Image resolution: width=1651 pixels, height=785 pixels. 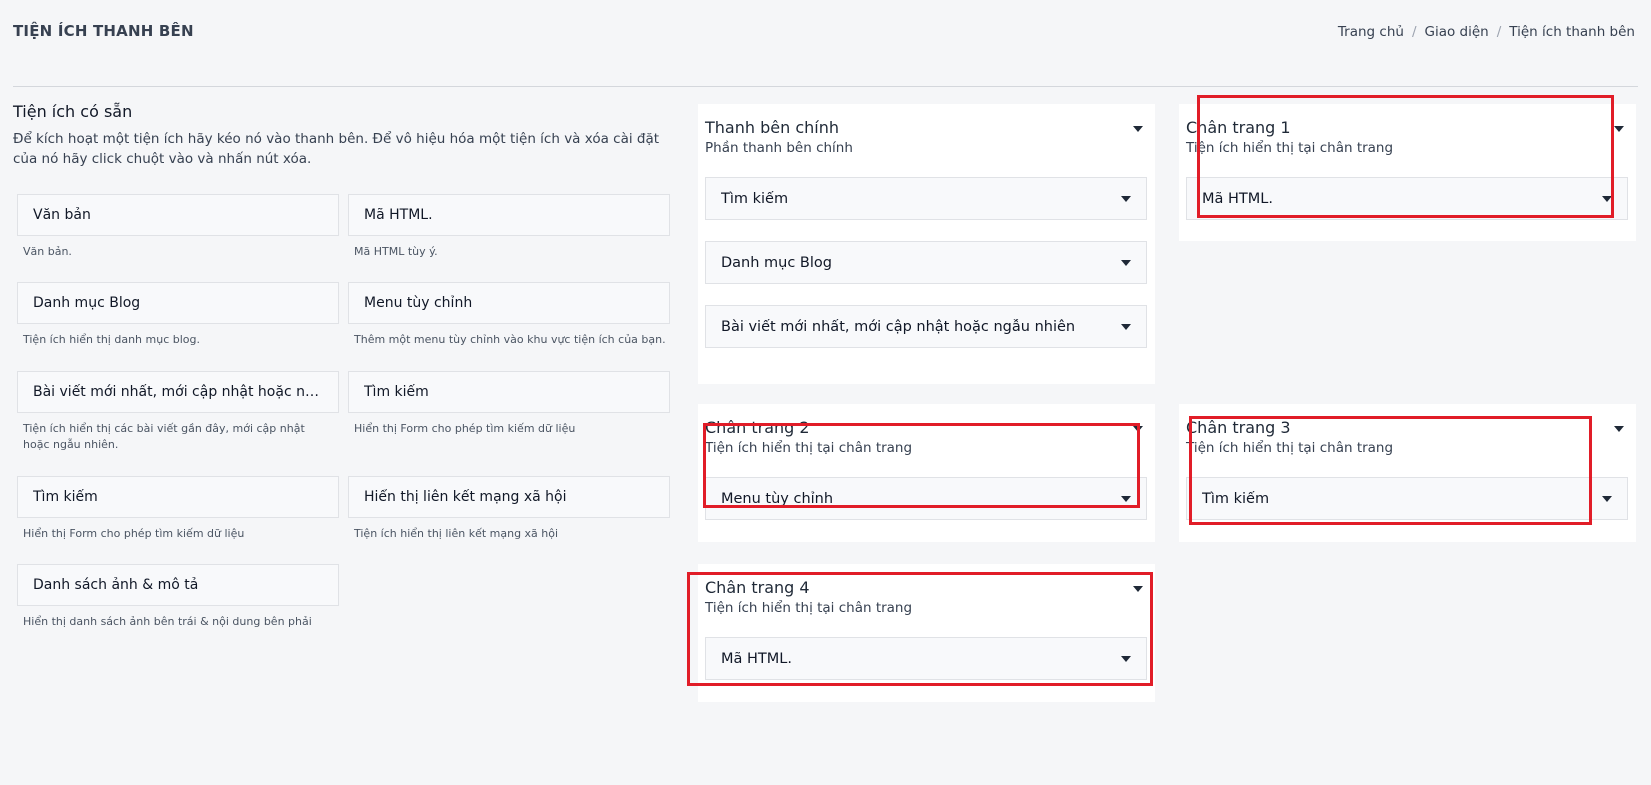 What do you see at coordinates (62, 215) in the screenshot?
I see `widget-name: Văn bản` at bounding box center [62, 215].